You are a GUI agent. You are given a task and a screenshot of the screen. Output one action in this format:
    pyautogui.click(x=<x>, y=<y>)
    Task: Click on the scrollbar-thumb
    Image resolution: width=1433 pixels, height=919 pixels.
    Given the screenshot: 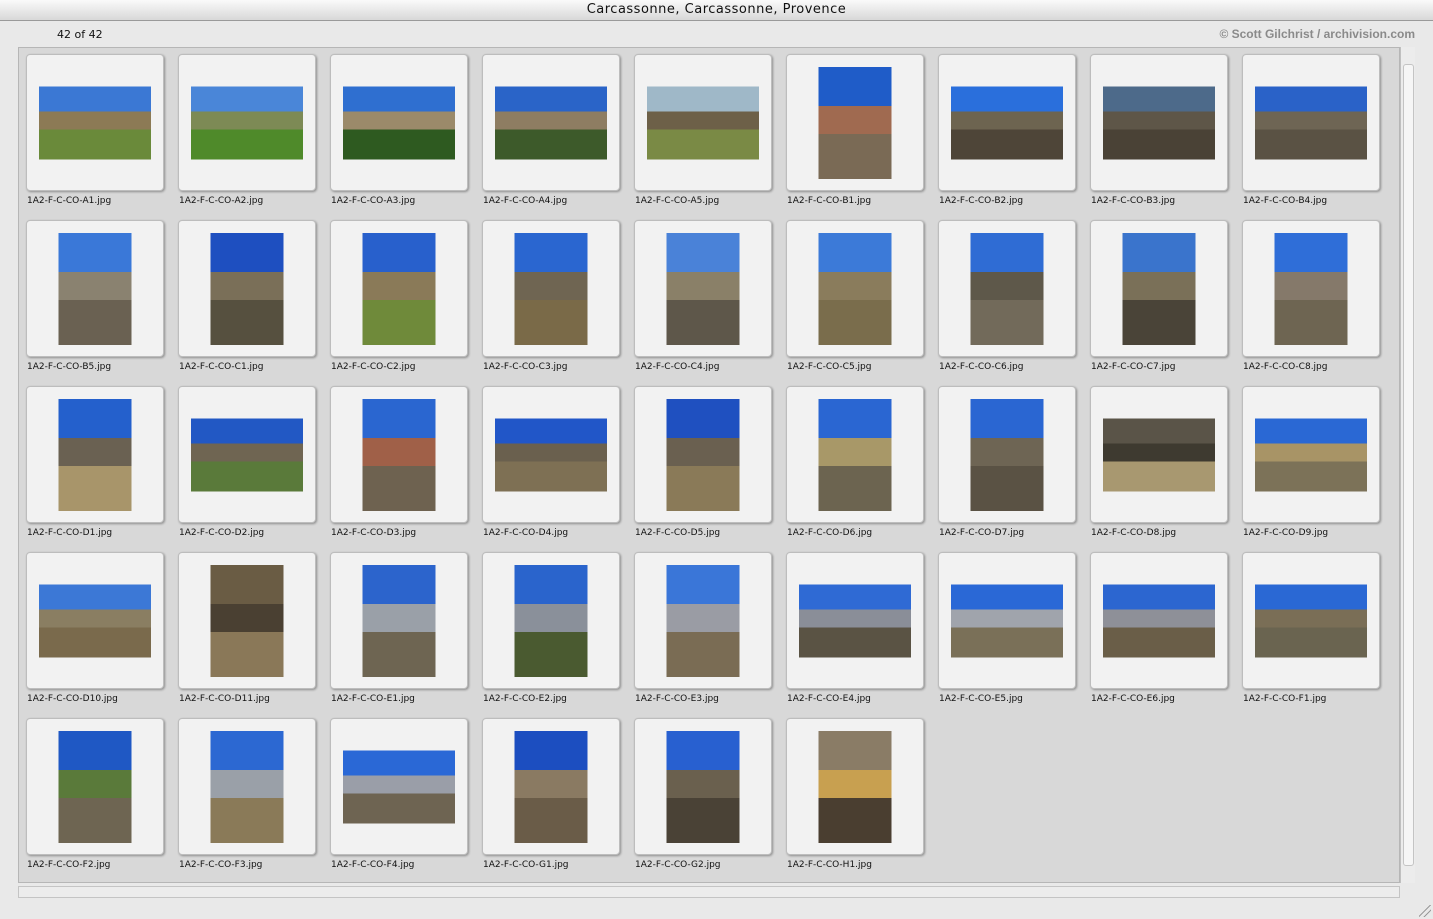 What is the action you would take?
    pyautogui.click(x=1408, y=465)
    